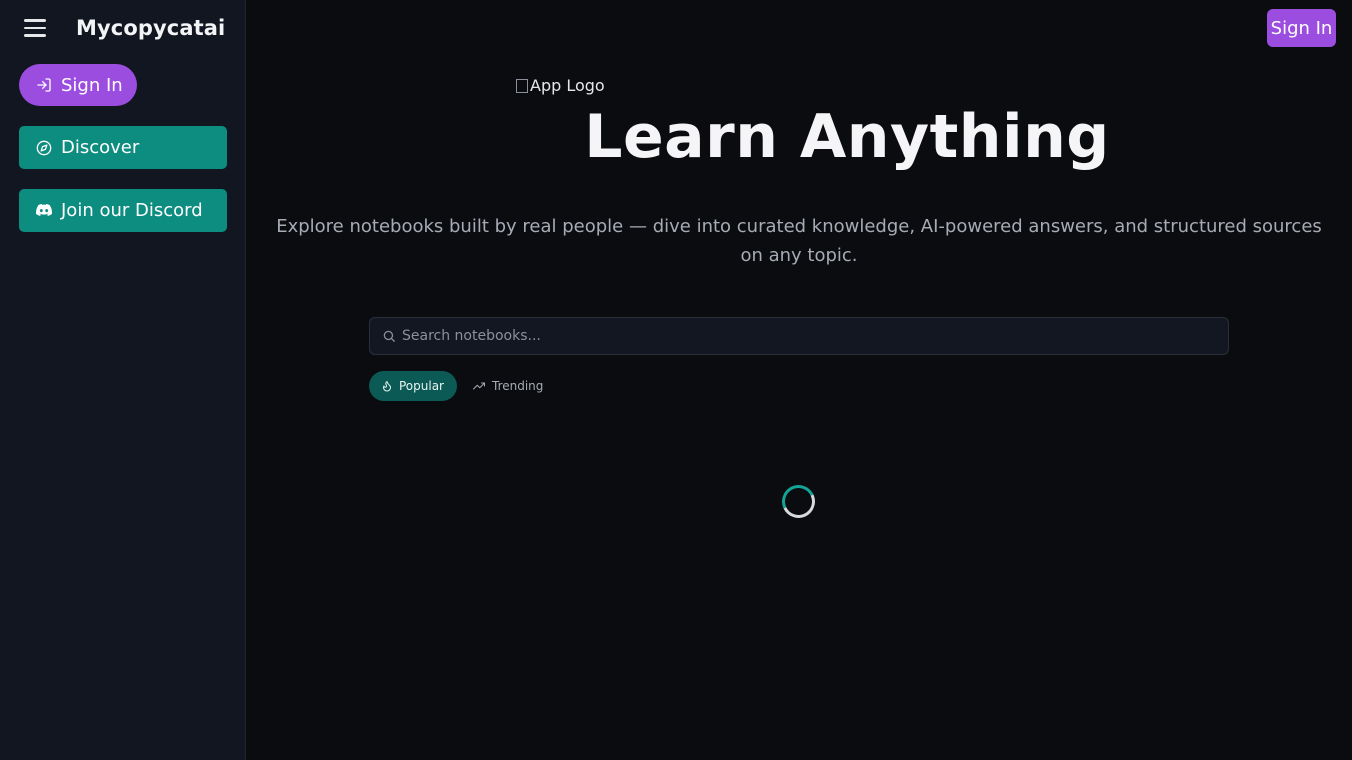 This screenshot has height=760, width=1352. I want to click on flame-icon, so click(387, 386).